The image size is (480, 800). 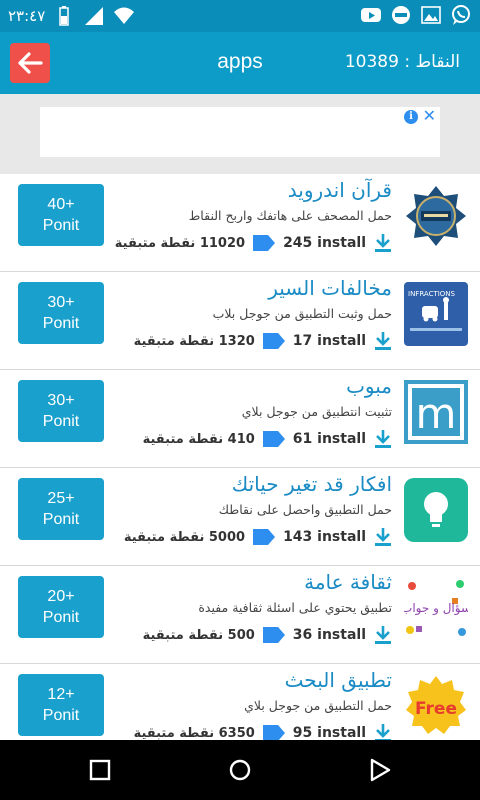 I want to click on points-button: 25+ Ponit, so click(x=61, y=509).